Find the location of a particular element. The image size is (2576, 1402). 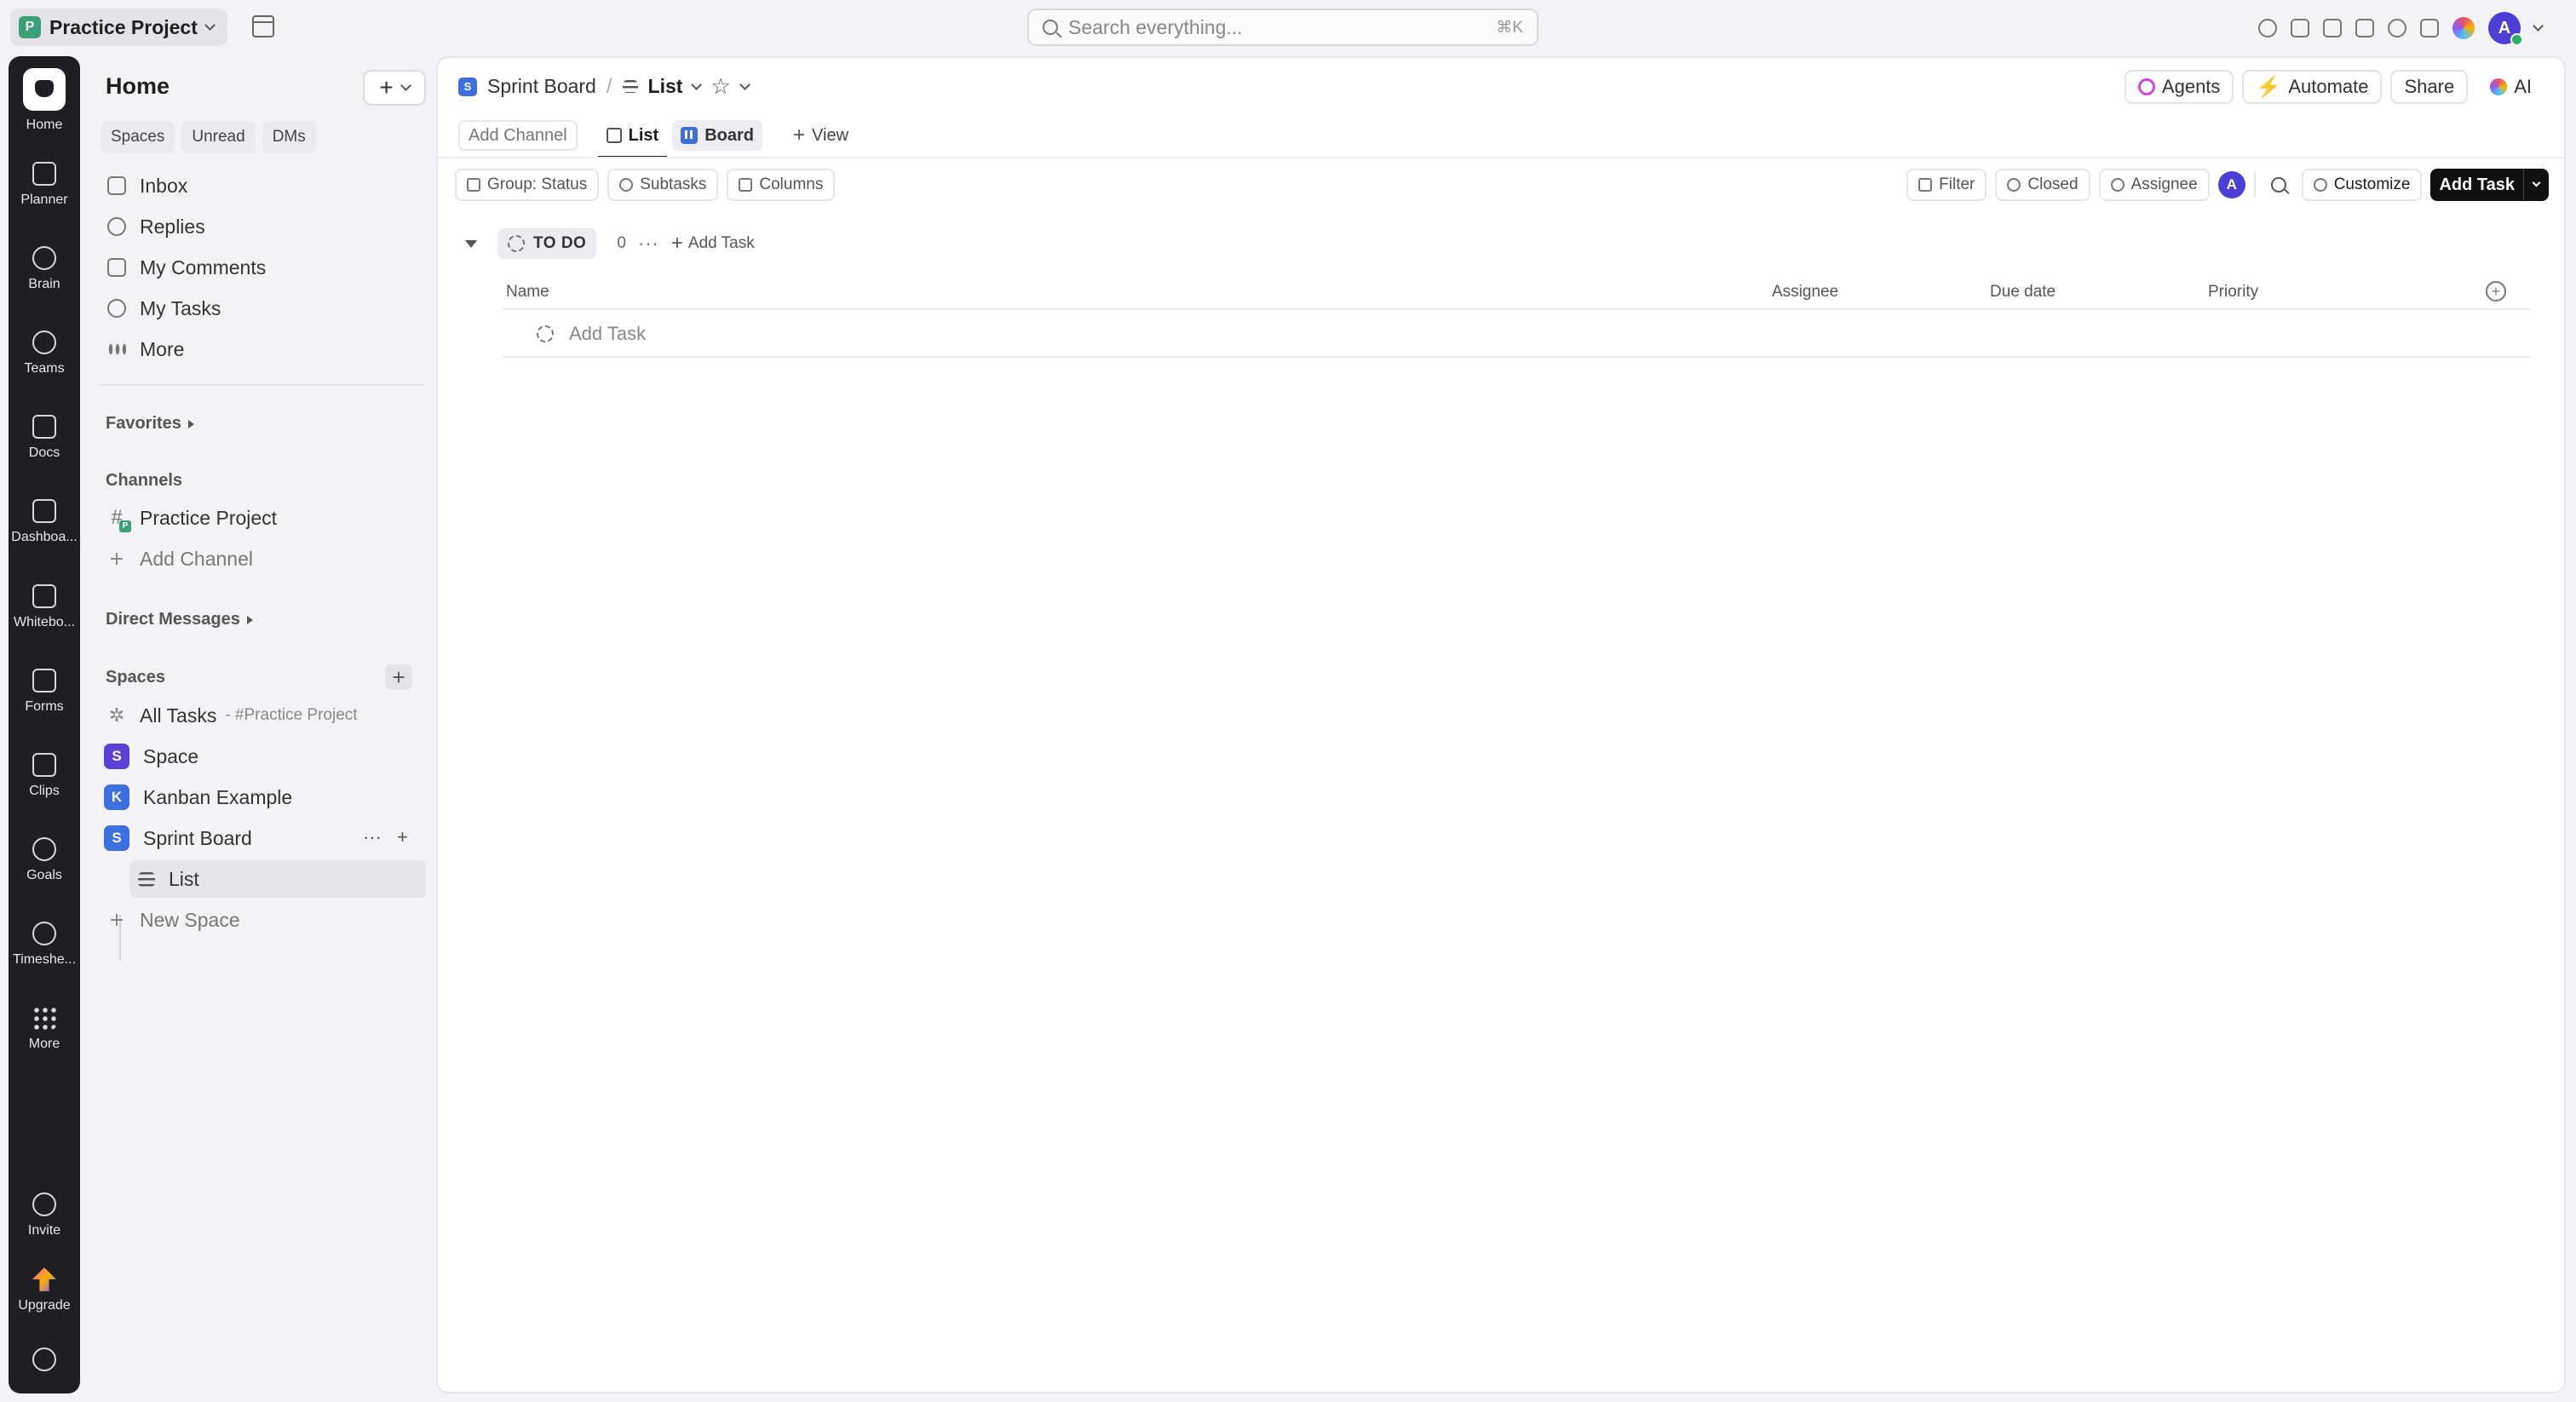

sidebar-item-inbox: Inbox is located at coordinates (262, 185).